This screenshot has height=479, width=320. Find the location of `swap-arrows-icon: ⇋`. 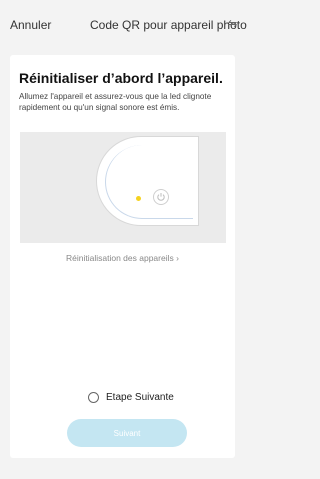

swap-arrows-icon: ⇋ is located at coordinates (232, 23).